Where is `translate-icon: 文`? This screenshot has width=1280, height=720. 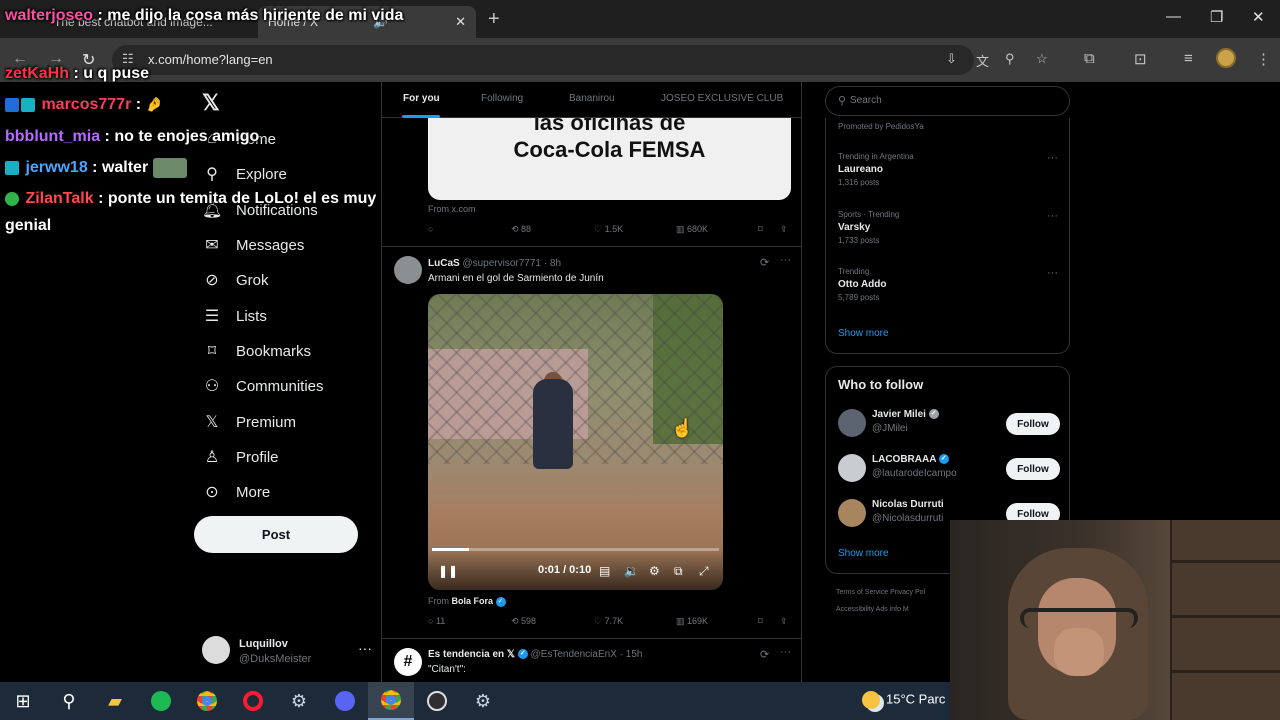
translate-icon: 文 is located at coordinates (982, 60).